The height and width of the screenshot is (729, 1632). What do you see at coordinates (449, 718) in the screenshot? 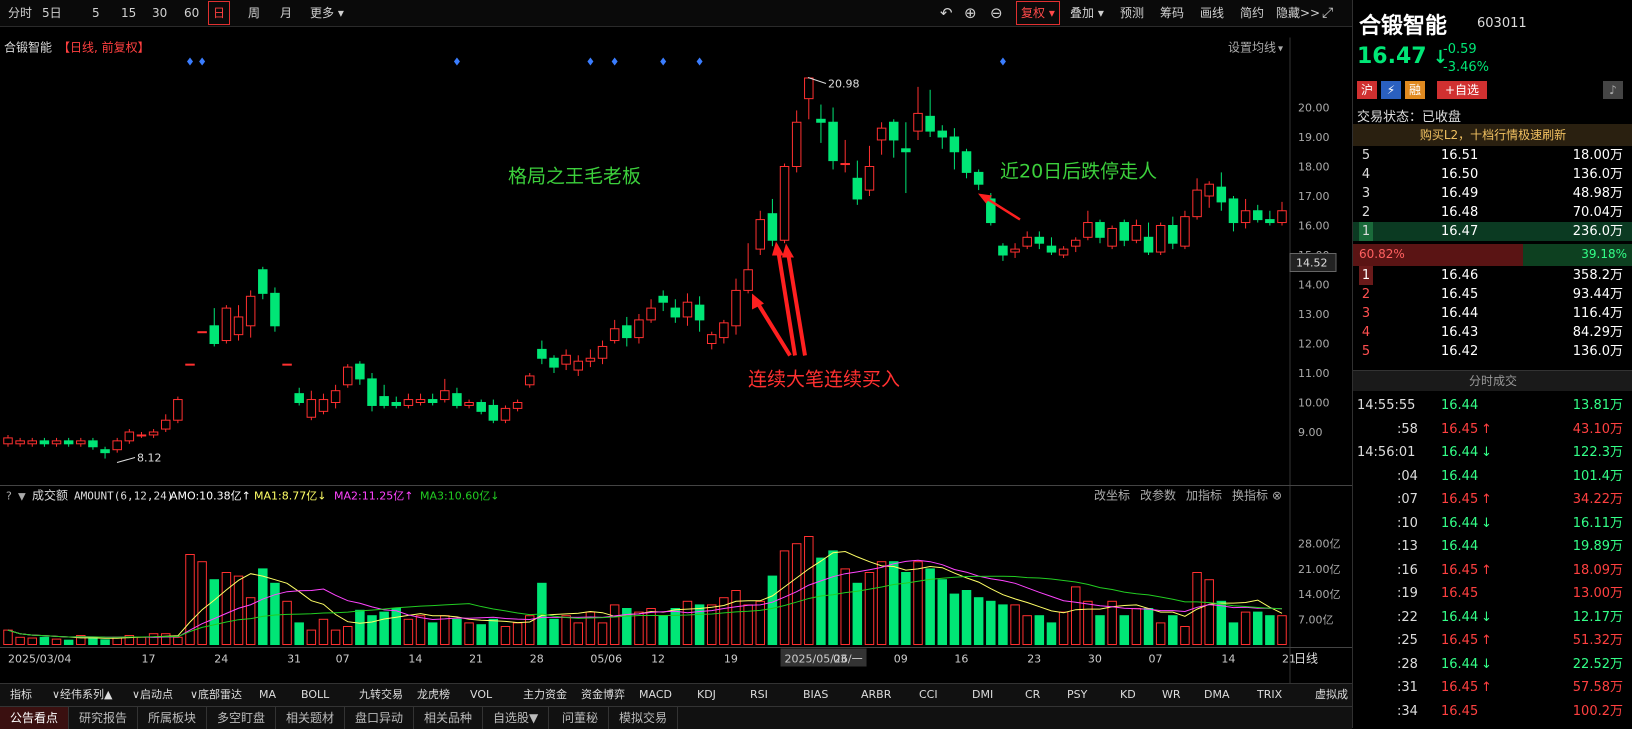
I see `bottom-tab: 相关品种` at bounding box center [449, 718].